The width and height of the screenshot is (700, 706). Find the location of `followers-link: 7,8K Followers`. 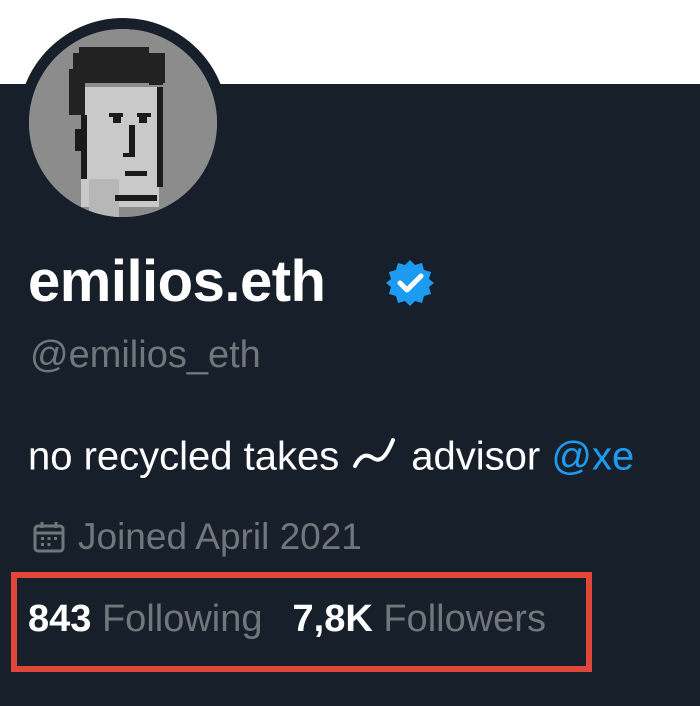

followers-link: 7,8K Followers is located at coordinates (419, 619).